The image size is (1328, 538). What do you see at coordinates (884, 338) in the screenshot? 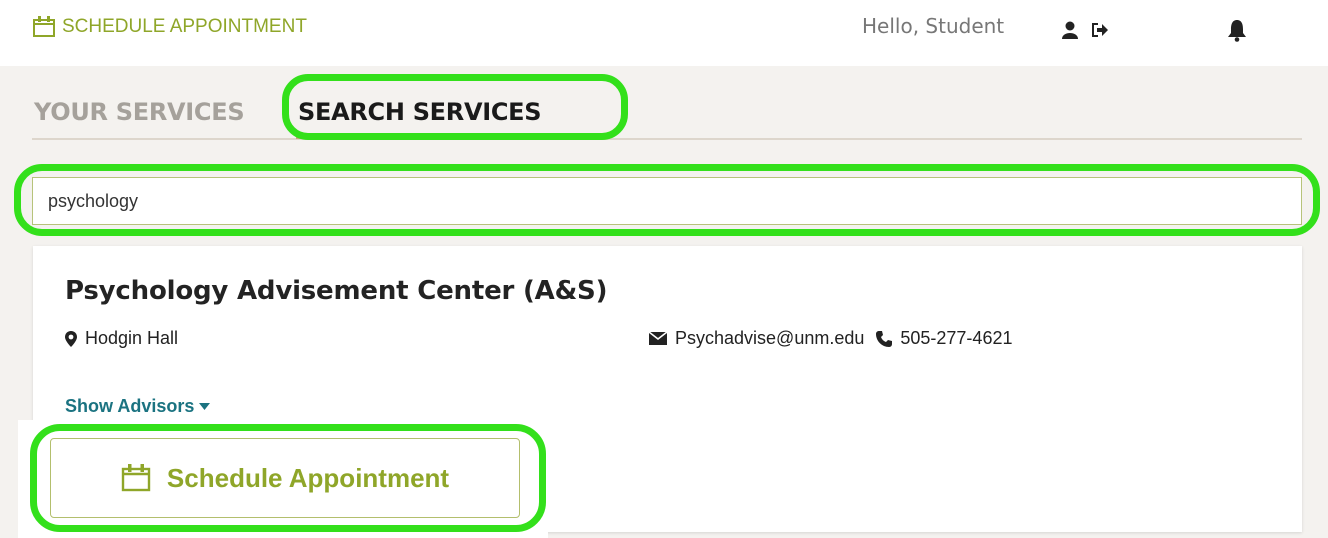
I see `phone-icon` at bounding box center [884, 338].